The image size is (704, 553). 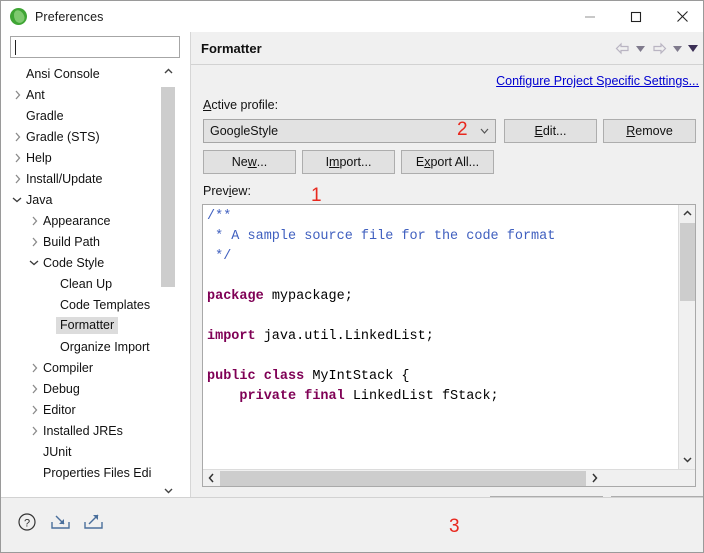 What do you see at coordinates (95, 94) in the screenshot?
I see `sidebar-item-ant: Ant` at bounding box center [95, 94].